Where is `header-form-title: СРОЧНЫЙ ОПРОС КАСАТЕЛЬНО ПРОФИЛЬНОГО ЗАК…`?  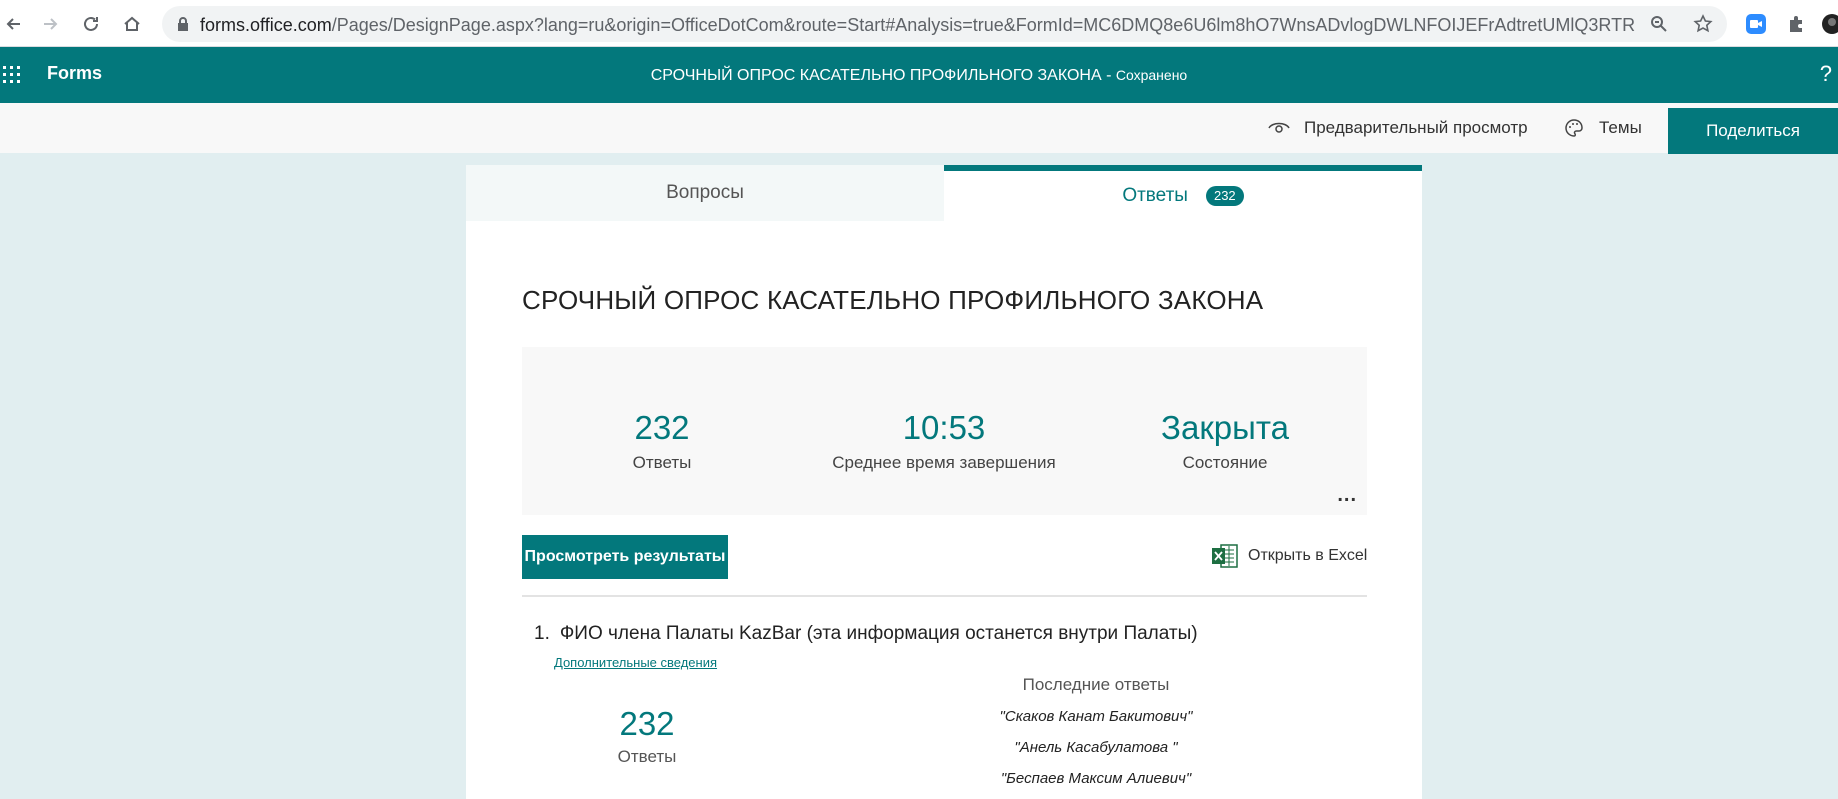 header-form-title: СРОЧНЫЙ ОПРОС КАСАТЕЛЬНО ПРОФИЛЬНОГО ЗАК… is located at coordinates (919, 76).